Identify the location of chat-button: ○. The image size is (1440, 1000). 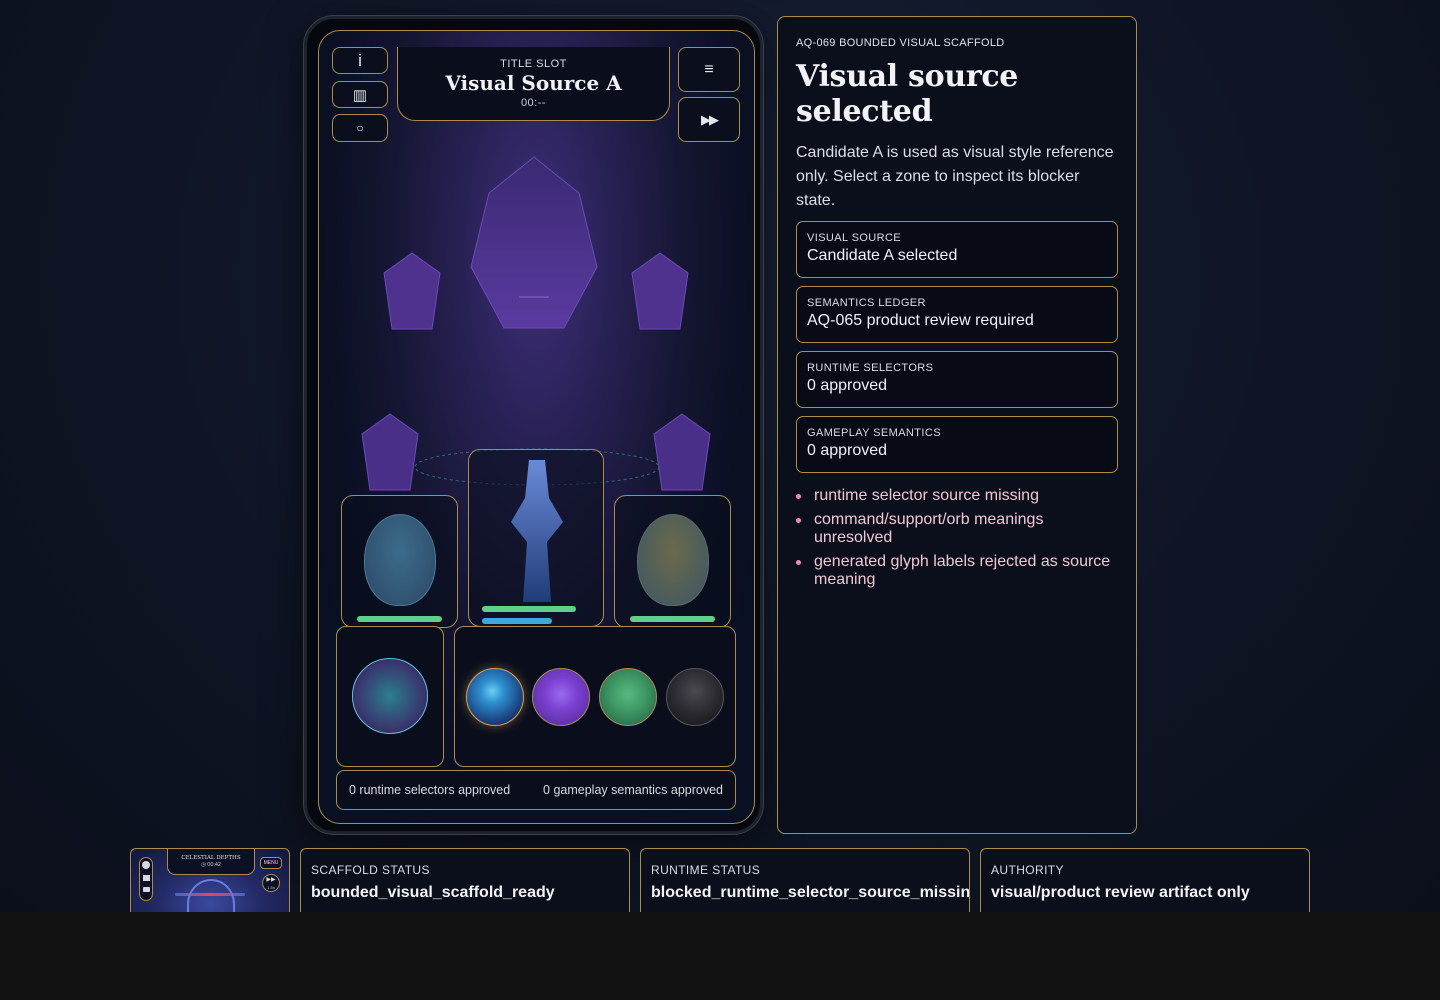
(360, 128).